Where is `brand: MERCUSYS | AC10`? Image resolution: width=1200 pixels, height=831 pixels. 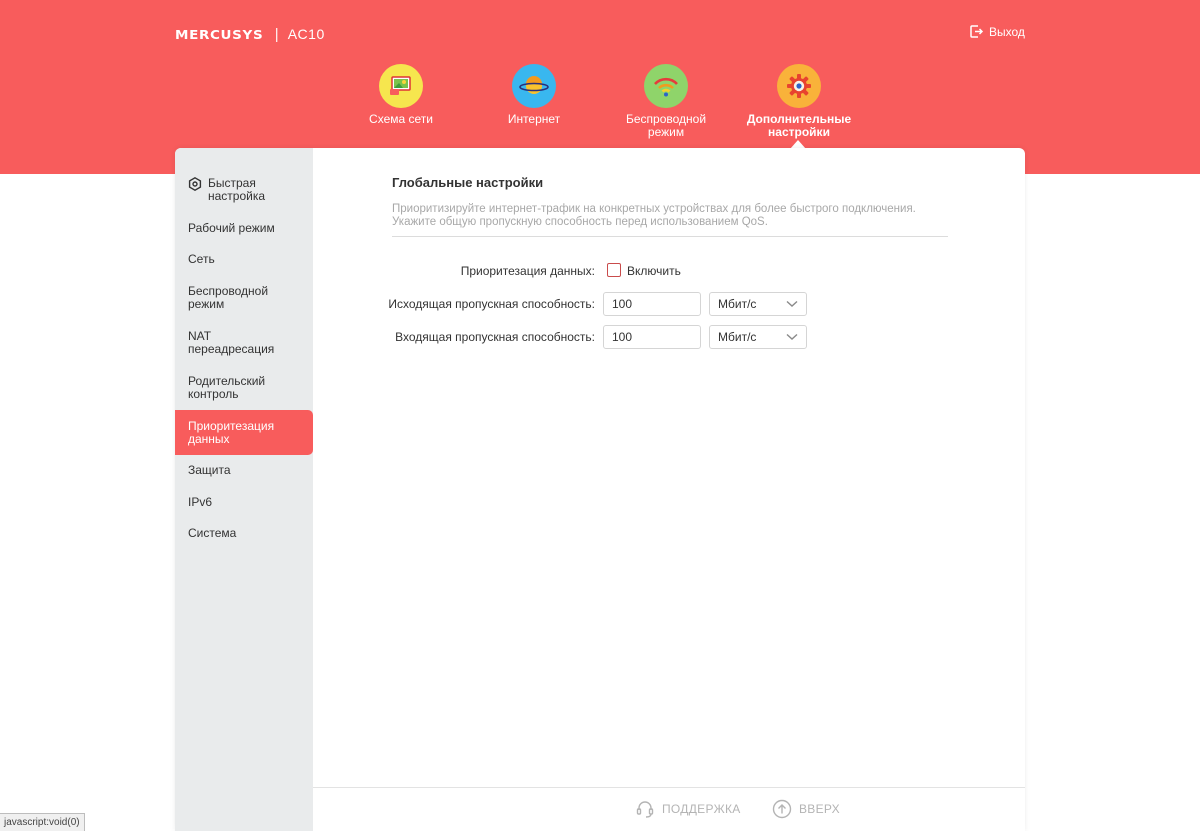
brand: MERCUSYS | AC10 is located at coordinates (250, 34).